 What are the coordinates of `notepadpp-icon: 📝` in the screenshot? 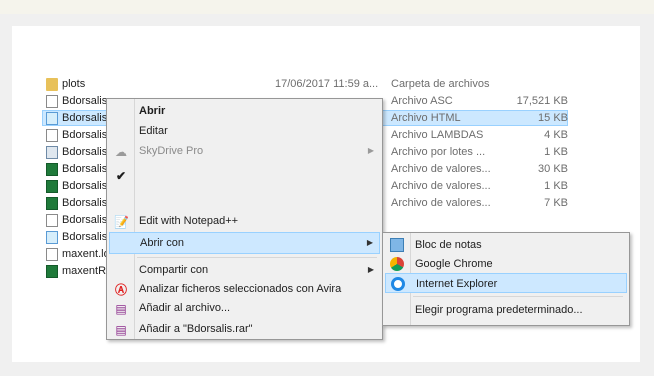 It's located at (121, 222).